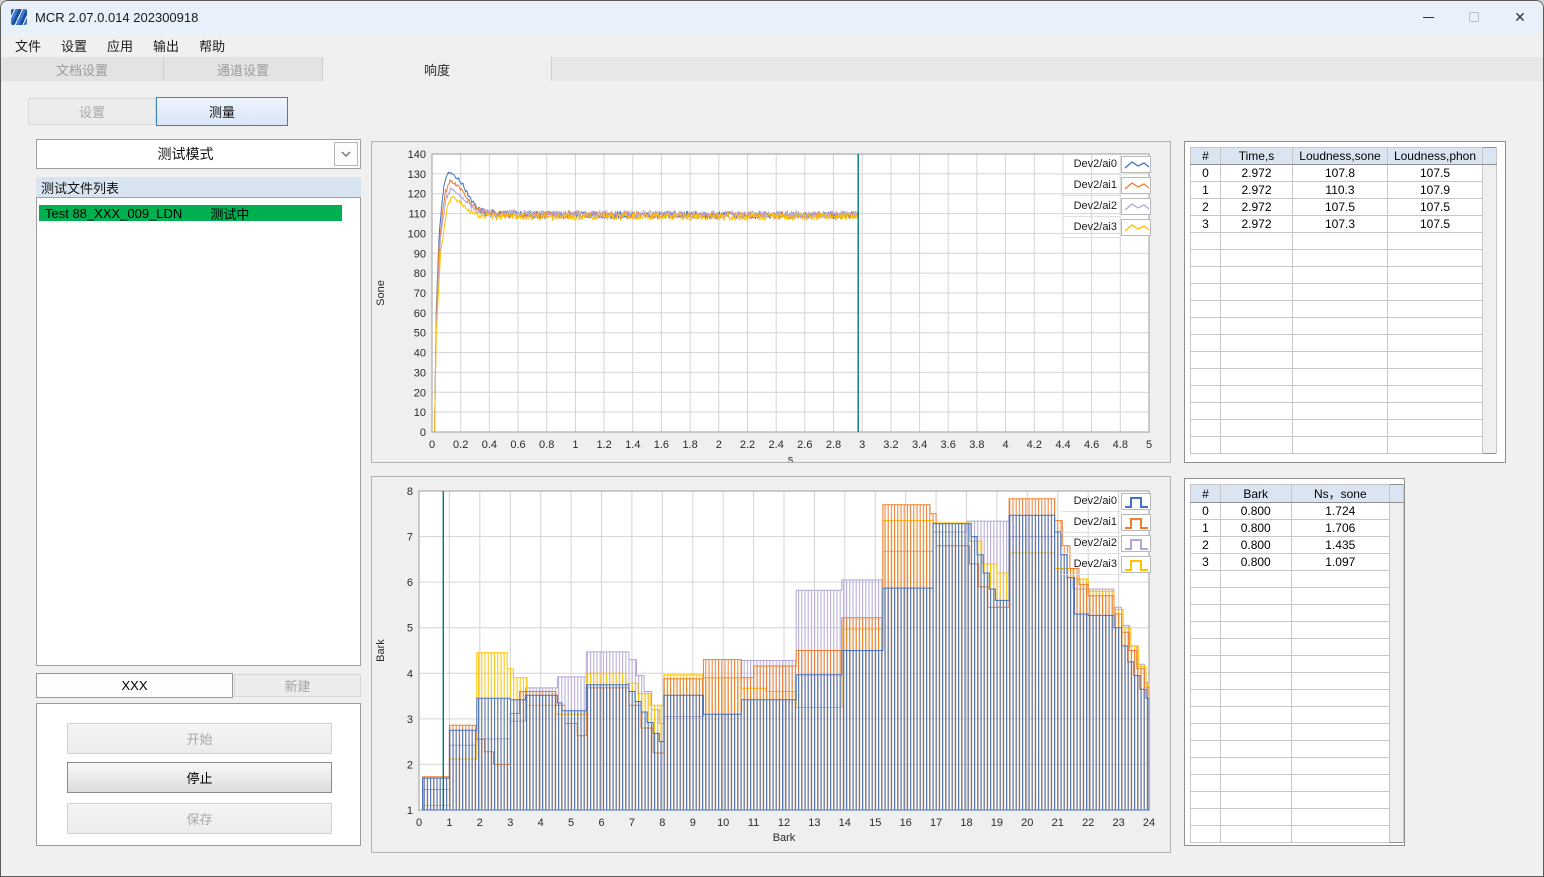  Describe the element at coordinates (1520, 17) in the screenshot. I see `close-button: ✕` at that location.